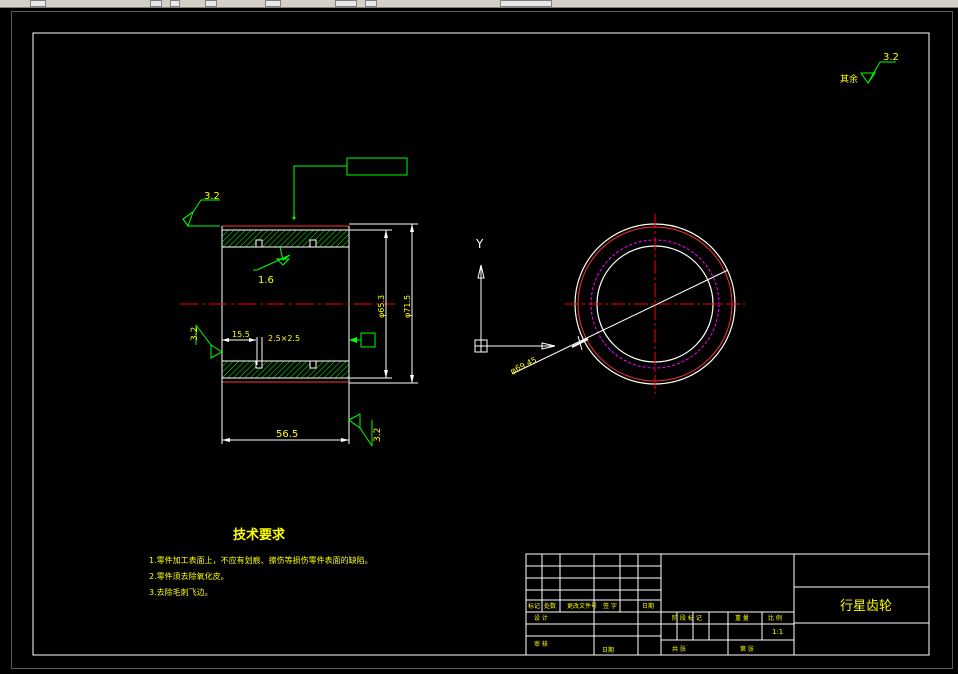  I want to click on side-view: φ69.45, so click(627, 304).